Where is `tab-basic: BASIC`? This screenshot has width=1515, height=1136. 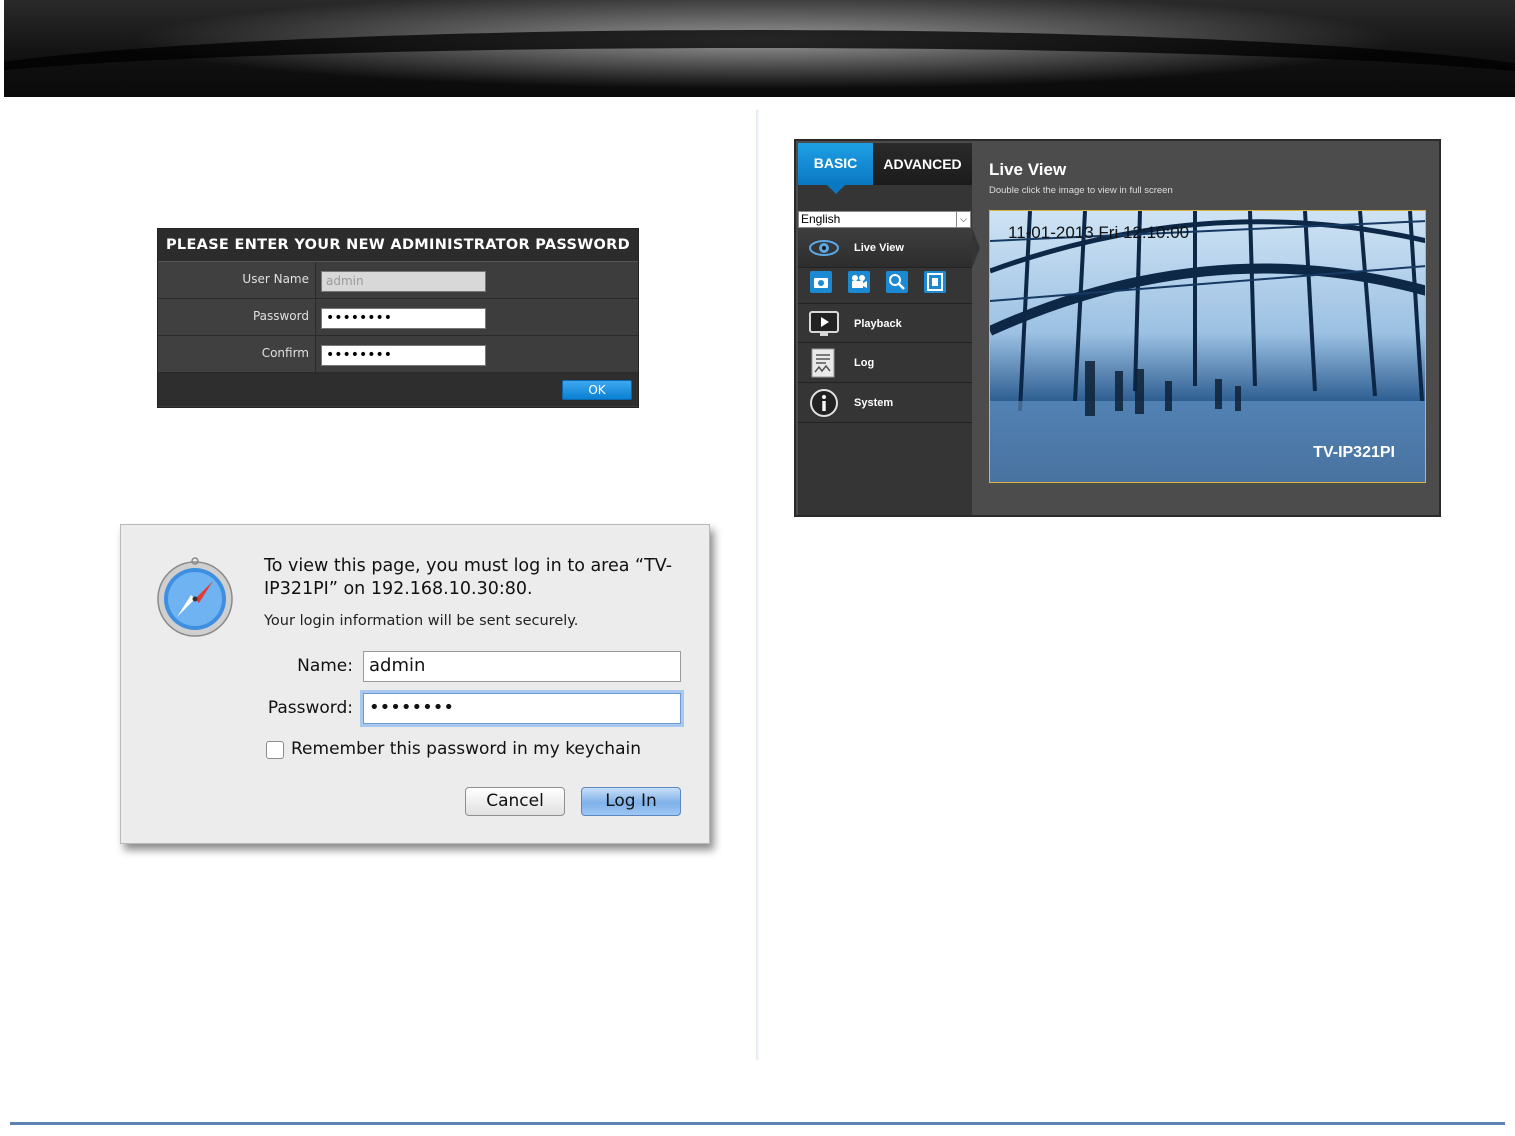 tab-basic: BASIC is located at coordinates (835, 168).